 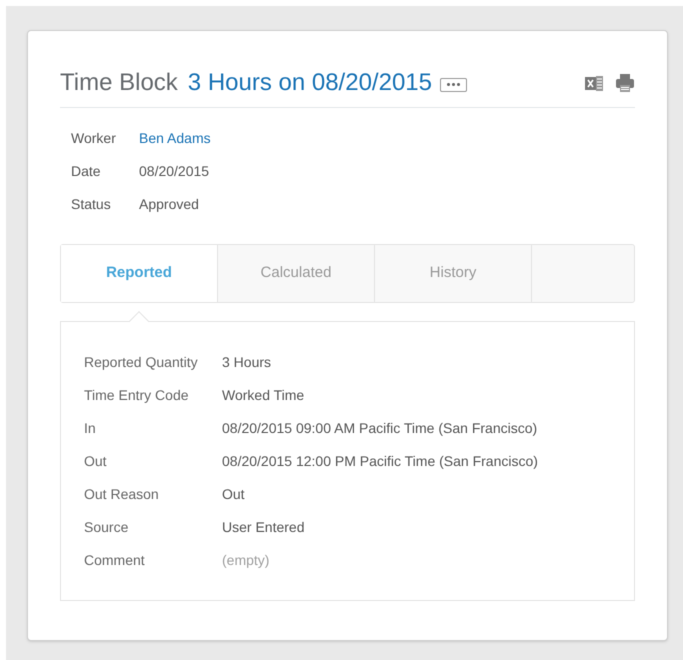 What do you see at coordinates (96, 461) in the screenshot?
I see `field-label: Out` at bounding box center [96, 461].